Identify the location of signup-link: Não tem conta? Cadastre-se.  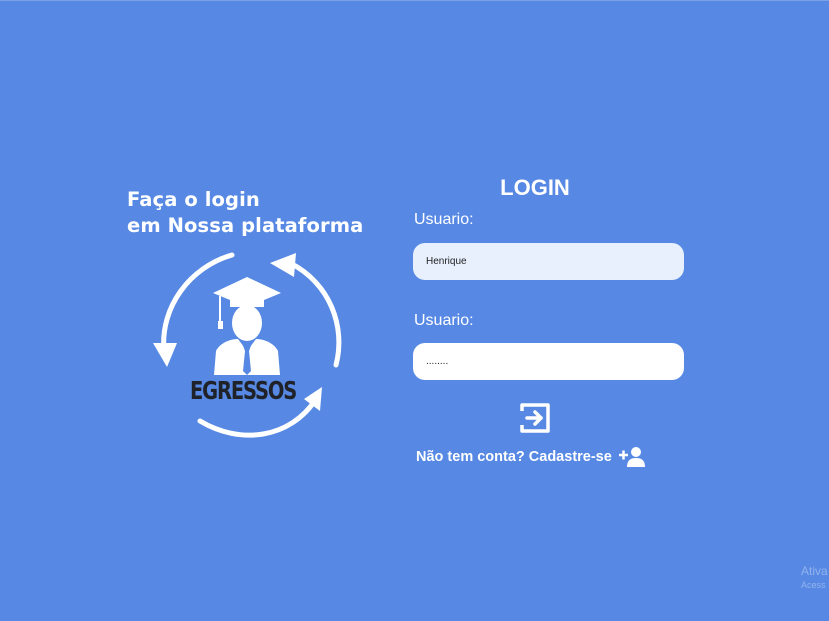
(531, 457).